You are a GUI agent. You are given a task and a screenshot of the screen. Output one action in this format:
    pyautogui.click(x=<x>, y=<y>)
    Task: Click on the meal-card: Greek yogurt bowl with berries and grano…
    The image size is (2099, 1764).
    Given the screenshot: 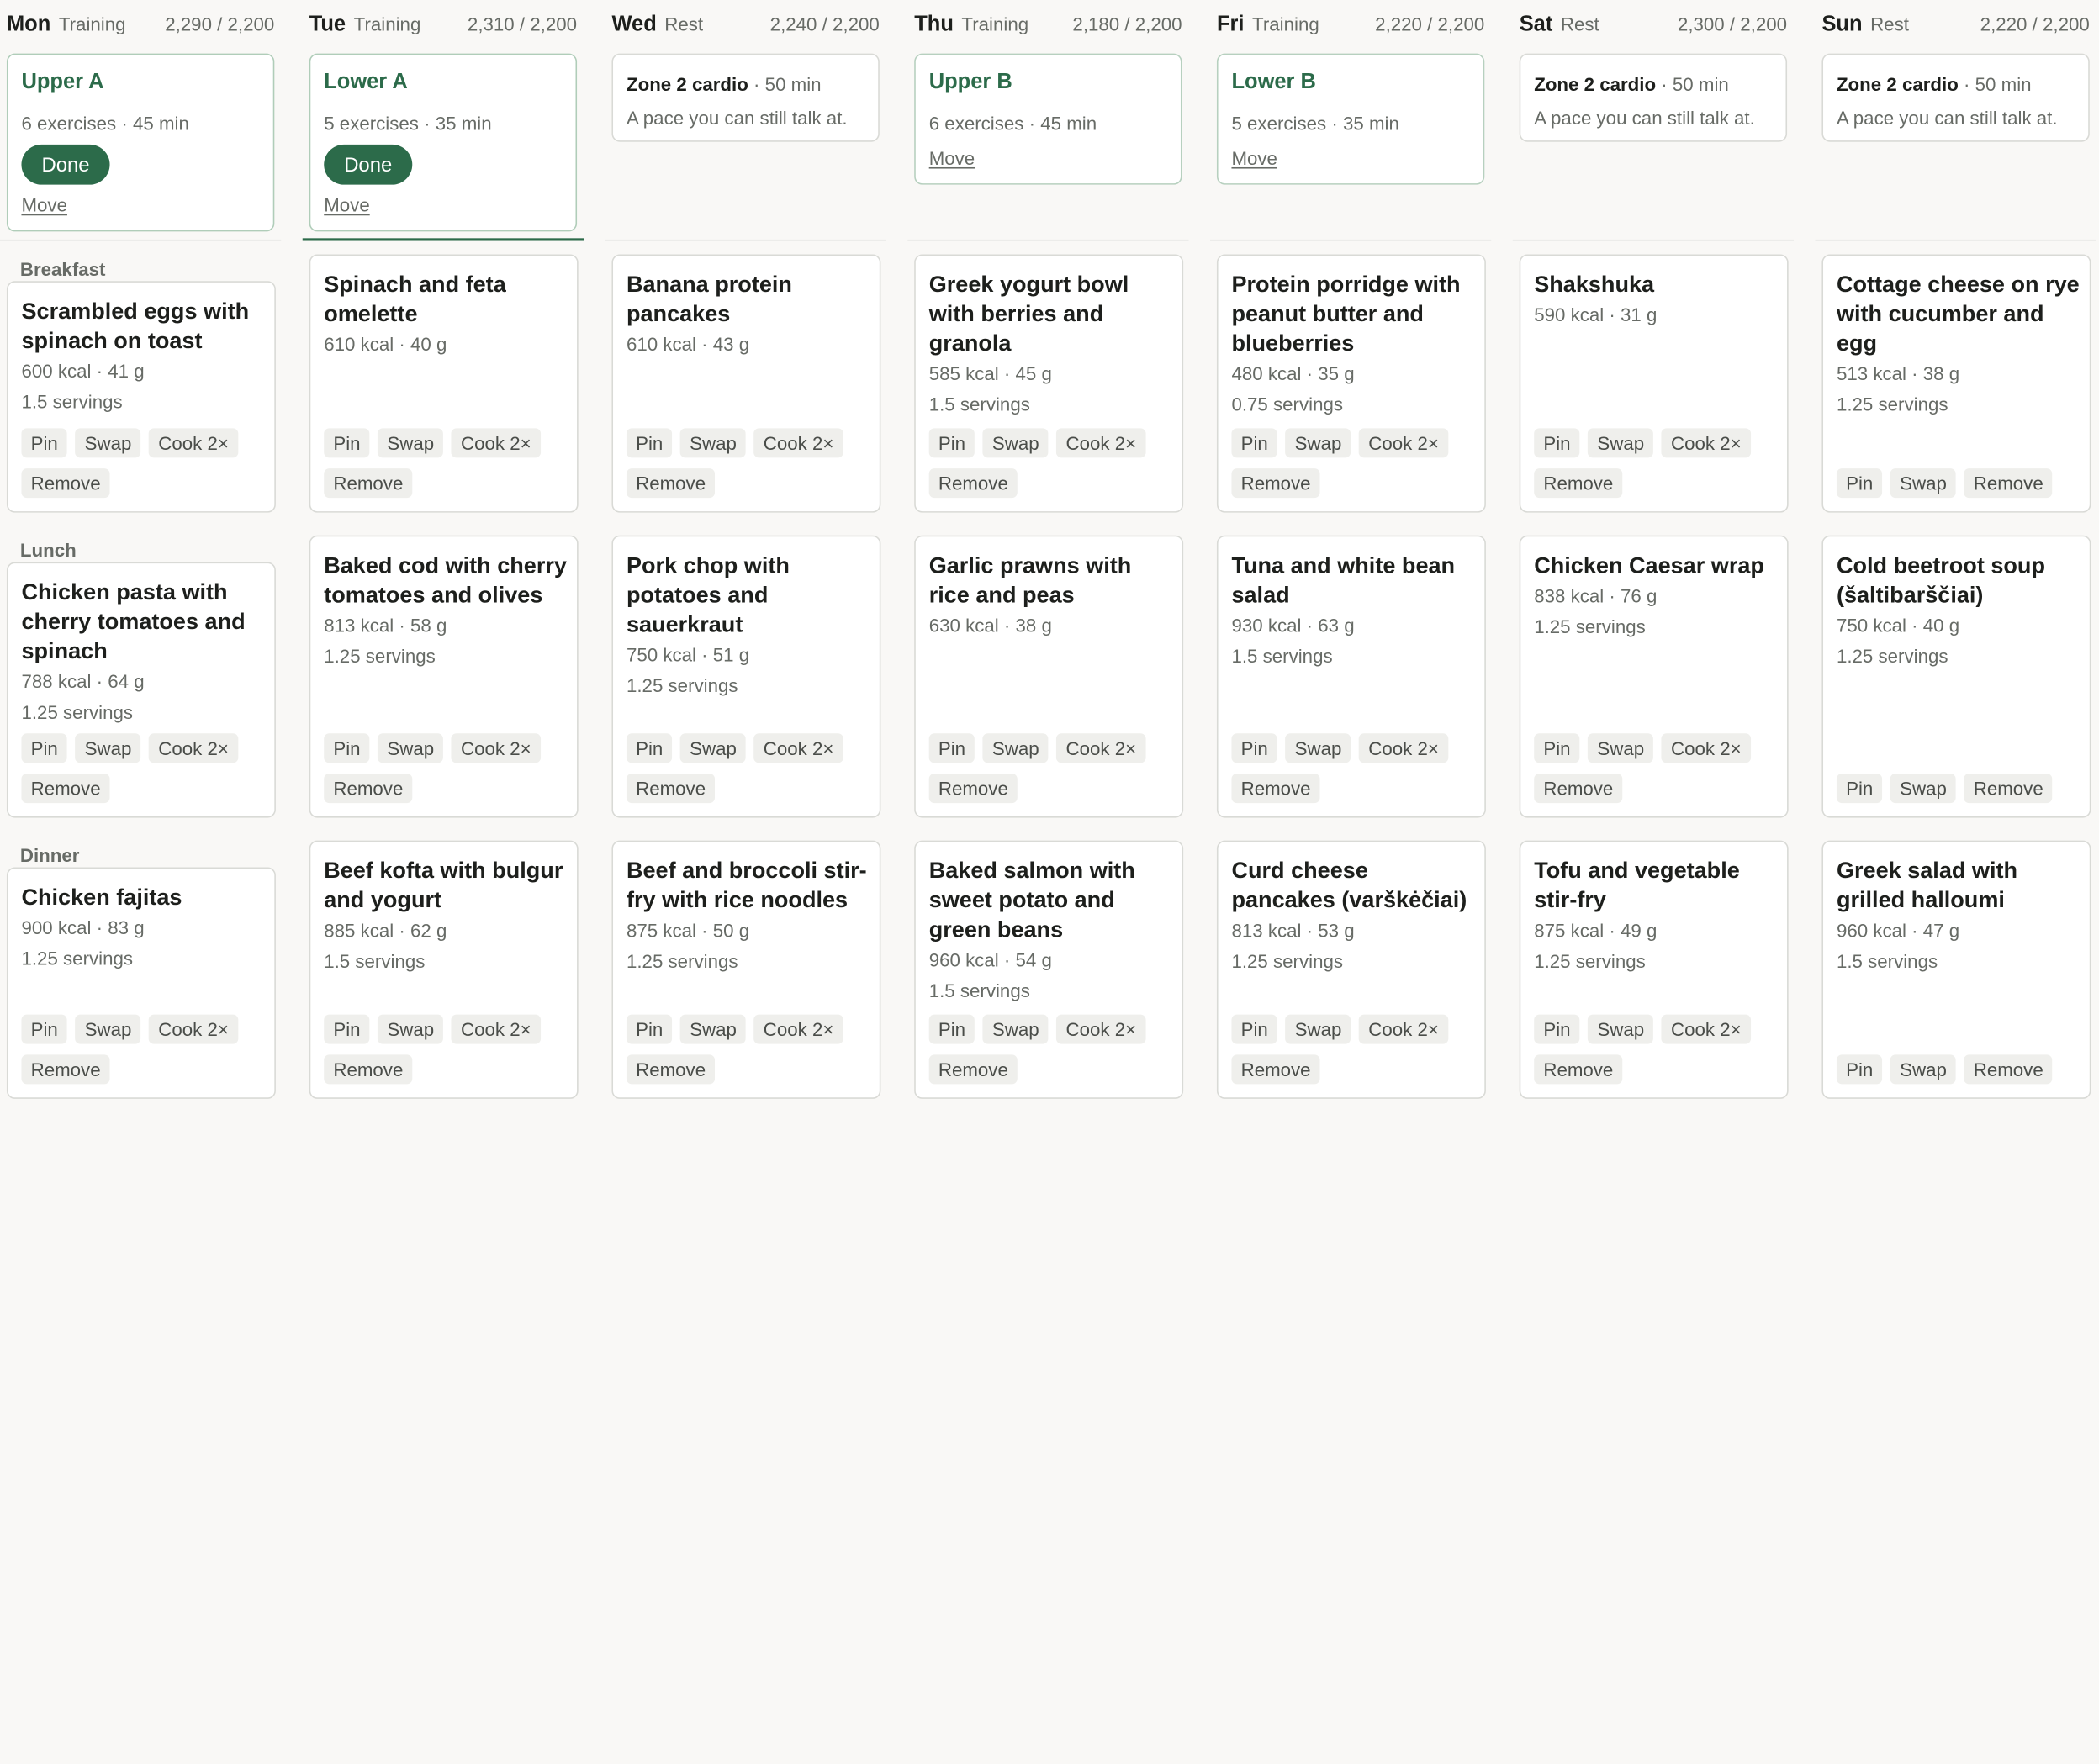 What is the action you would take?
    pyautogui.click(x=1049, y=383)
    